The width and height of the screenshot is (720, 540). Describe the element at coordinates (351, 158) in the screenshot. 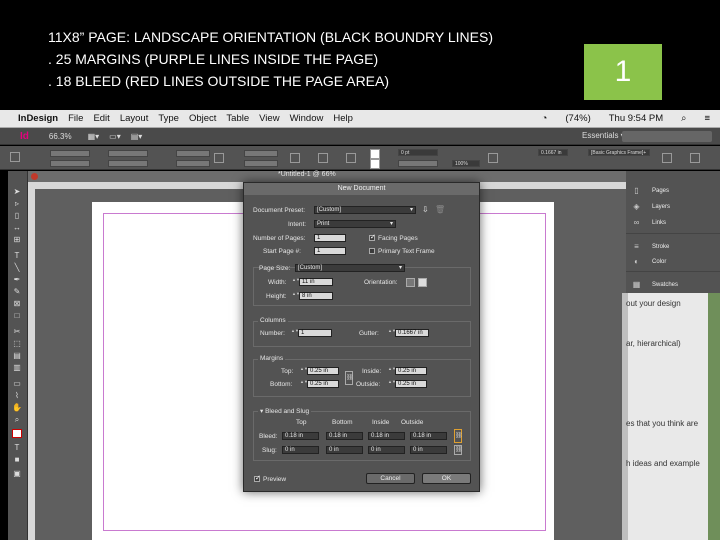

I see `flip-icon` at that location.